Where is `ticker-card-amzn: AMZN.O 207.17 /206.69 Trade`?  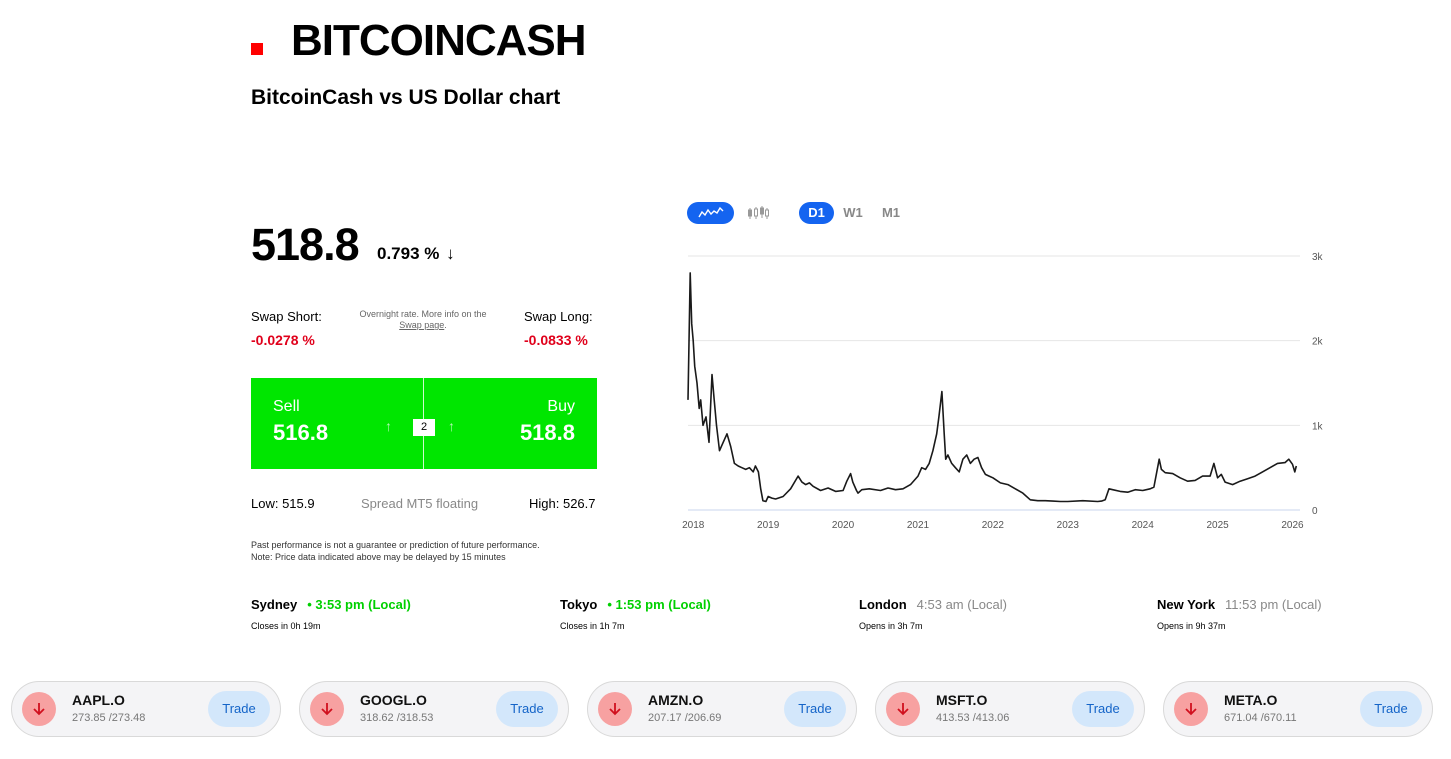
ticker-card-amzn: AMZN.O 207.17 /206.69 Trade is located at coordinates (722, 709).